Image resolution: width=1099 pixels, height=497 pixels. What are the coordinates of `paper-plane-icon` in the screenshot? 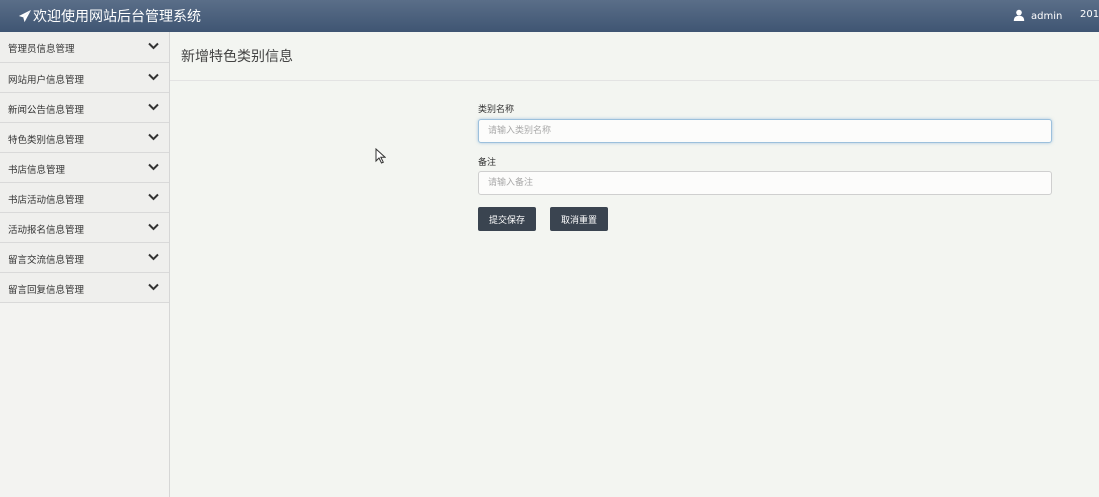 It's located at (25, 16).